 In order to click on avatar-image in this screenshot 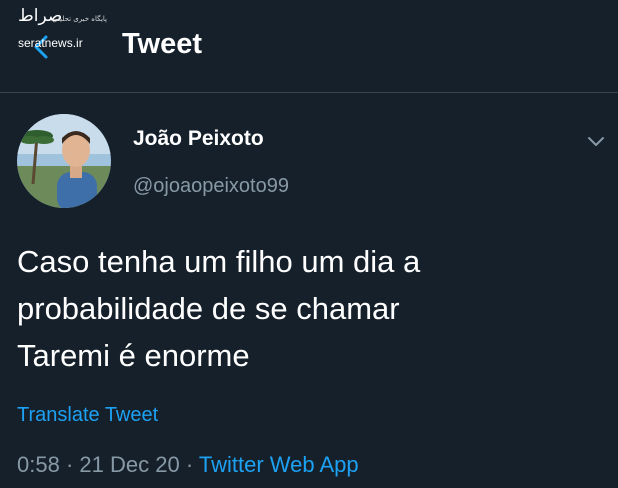, I will do `click(64, 161)`.